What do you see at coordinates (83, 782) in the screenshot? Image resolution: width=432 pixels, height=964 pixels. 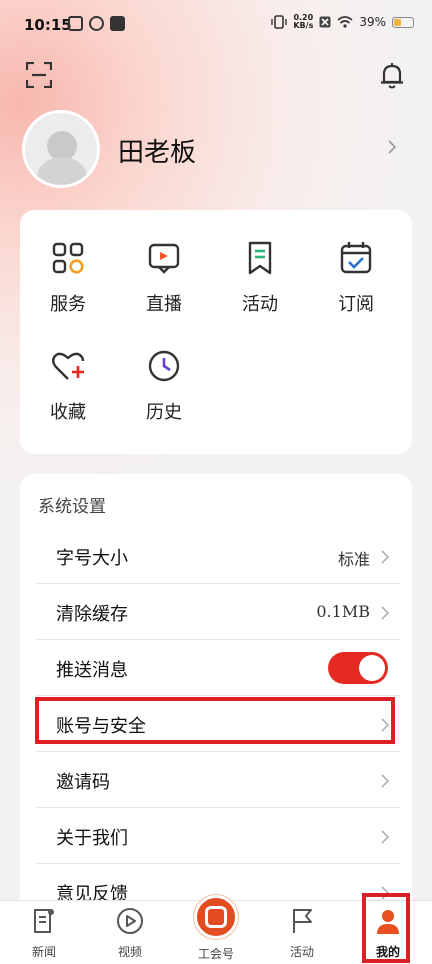 I see `setting-label: 邀请码` at bounding box center [83, 782].